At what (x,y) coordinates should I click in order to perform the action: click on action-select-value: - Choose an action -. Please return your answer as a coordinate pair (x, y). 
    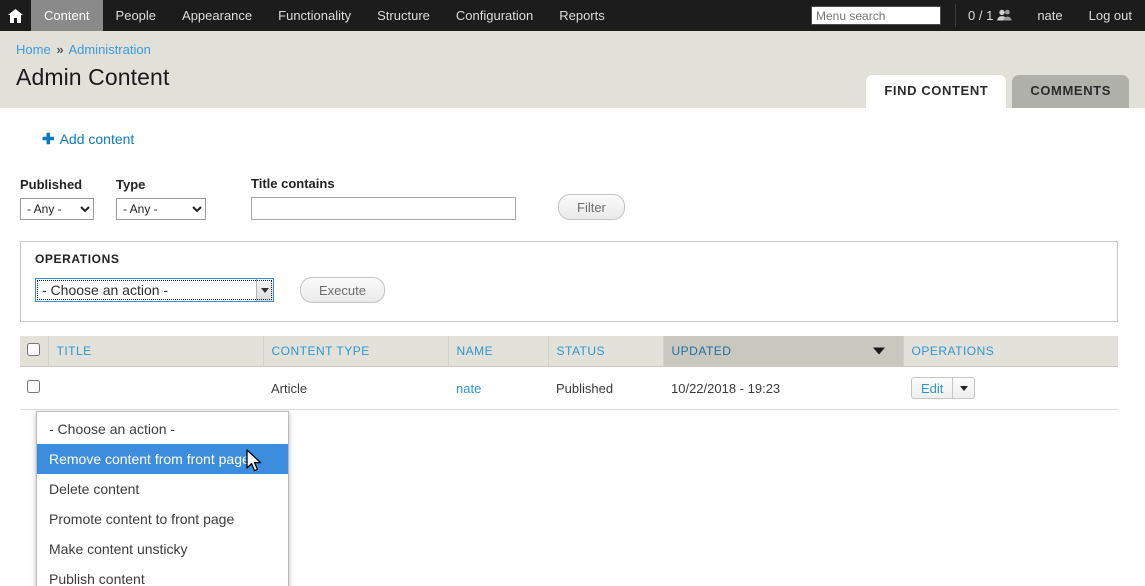
    Looking at the image, I should click on (105, 290).